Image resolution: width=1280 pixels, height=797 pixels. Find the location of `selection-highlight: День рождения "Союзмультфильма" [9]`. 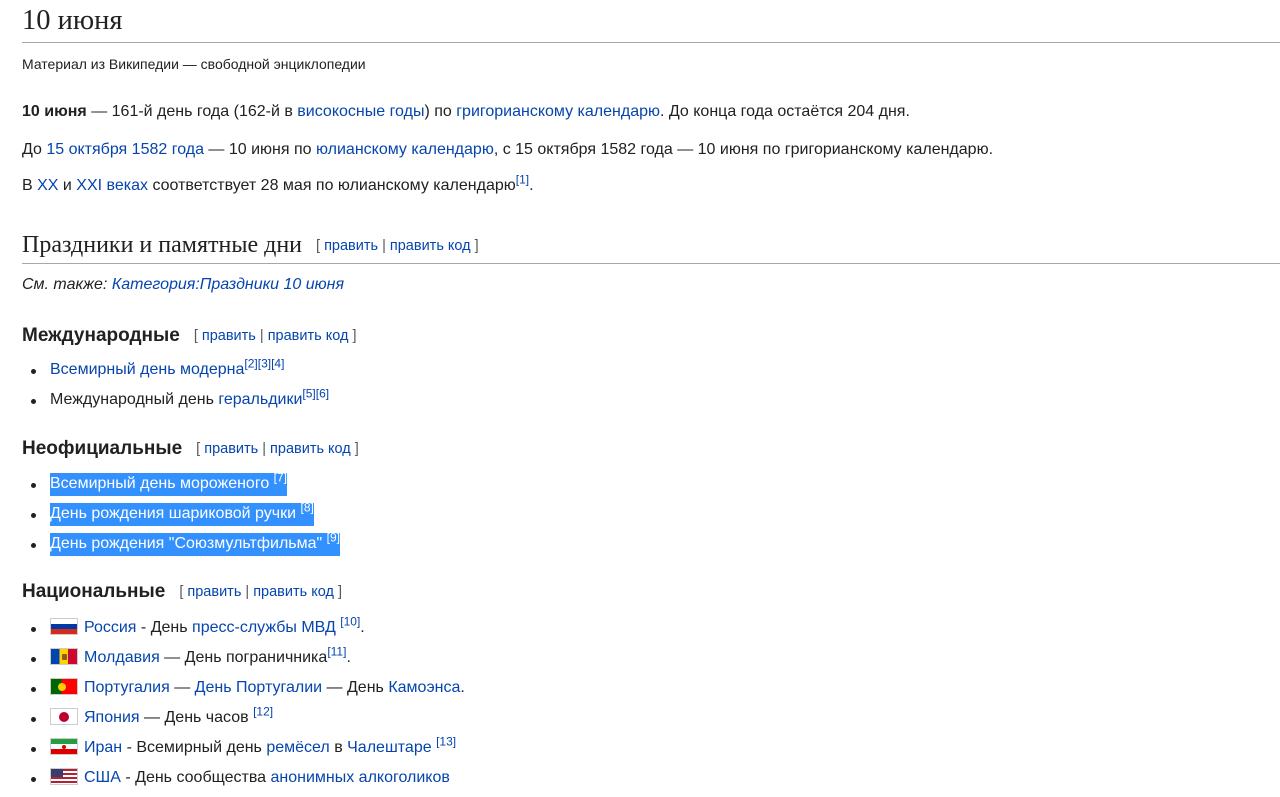

selection-highlight: День рождения "Союзмультфильма" [9] is located at coordinates (195, 543).